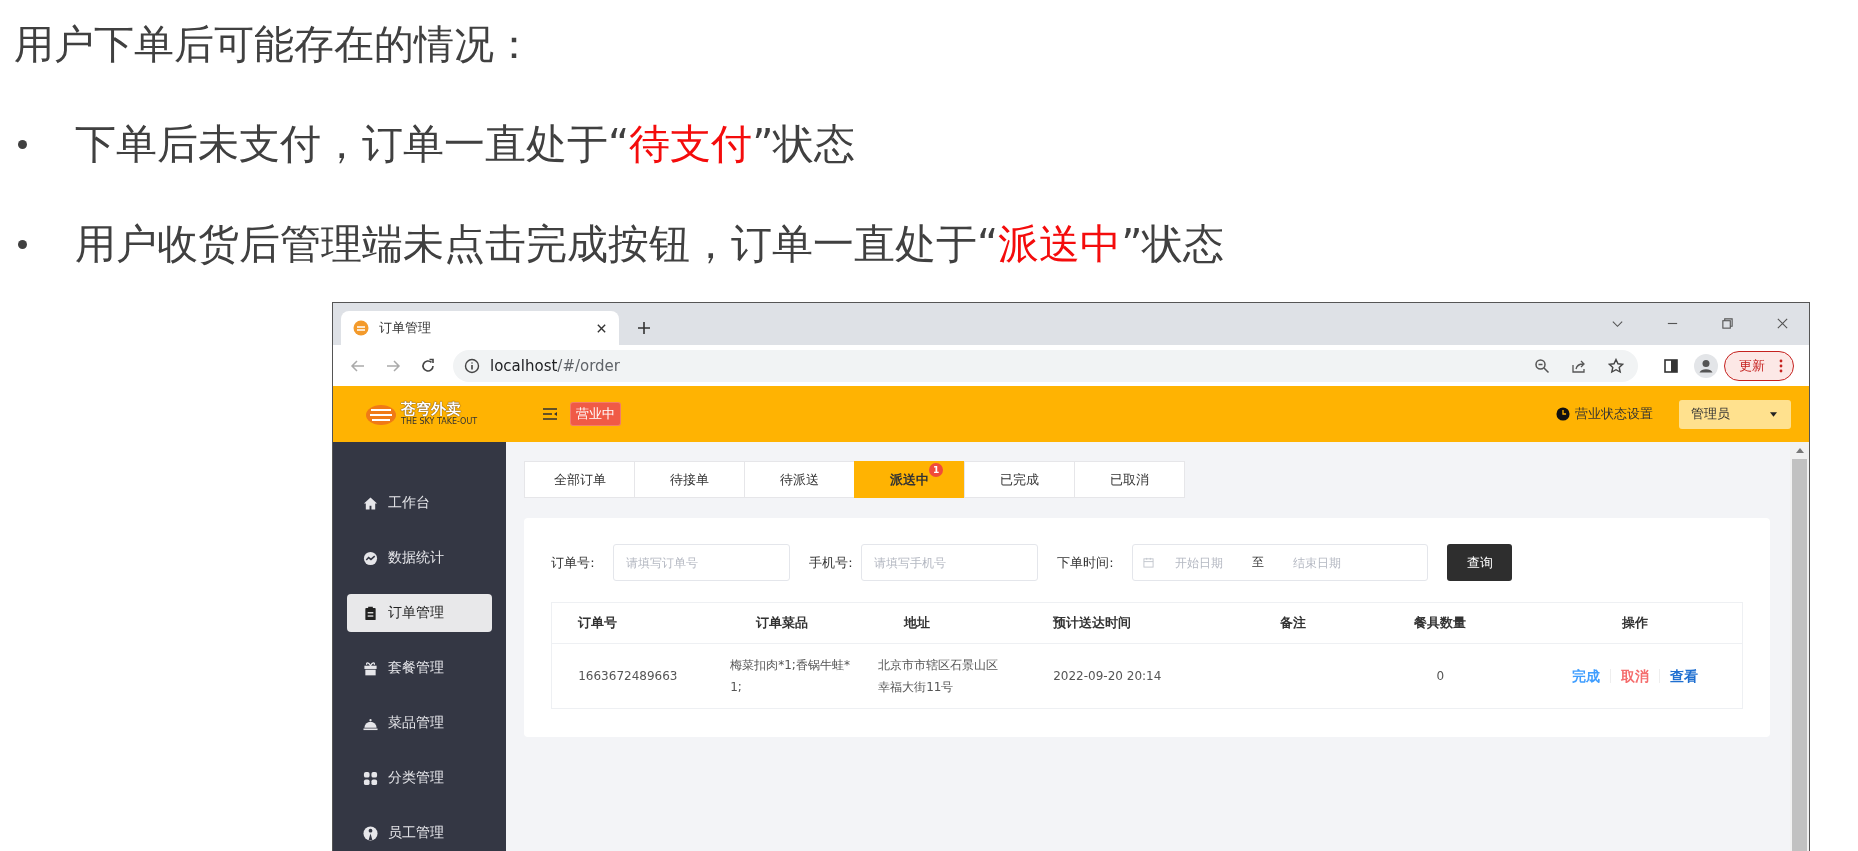  Describe the element at coordinates (1440, 623) in the screenshot. I see `column-header: 餐具数量` at that location.